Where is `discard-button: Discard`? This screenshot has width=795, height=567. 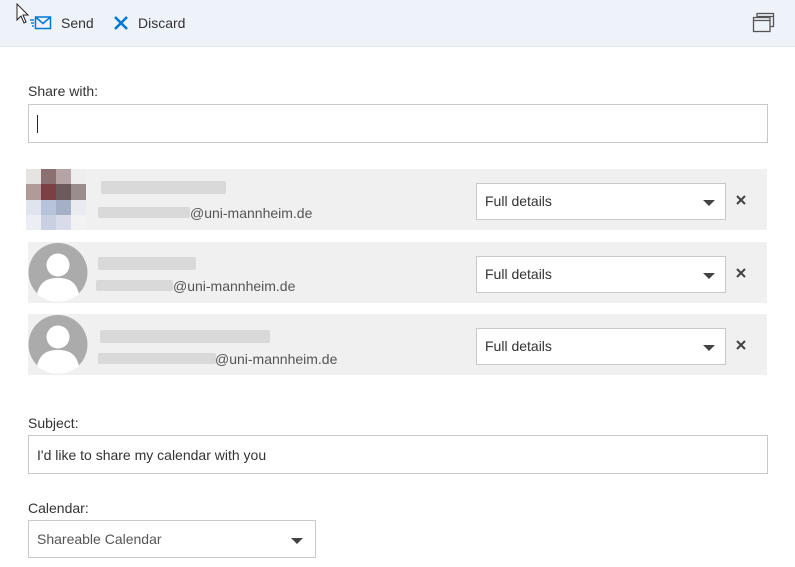 discard-button: Discard is located at coordinates (149, 23).